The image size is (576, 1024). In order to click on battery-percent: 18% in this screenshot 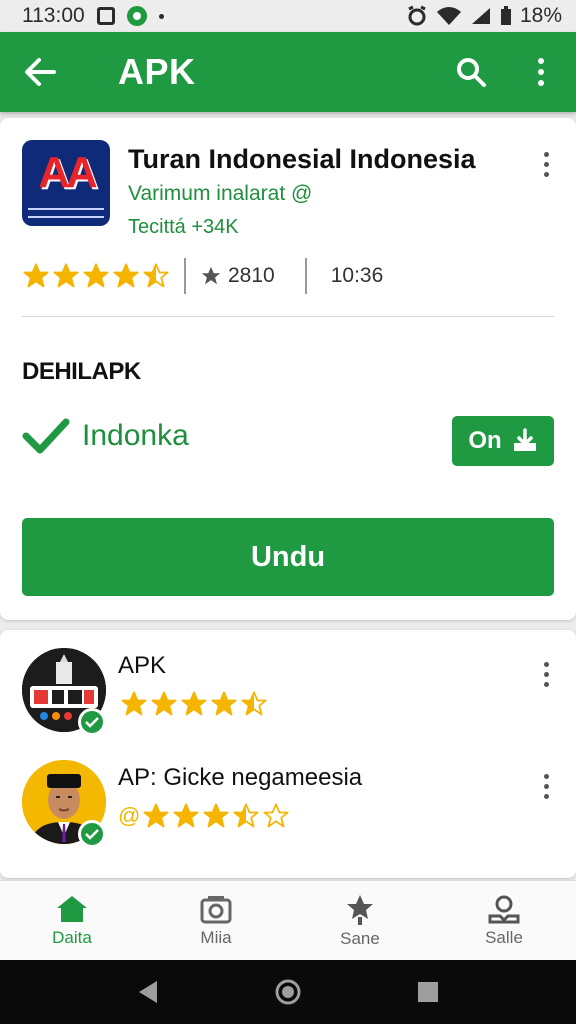, I will do `click(540, 15)`.